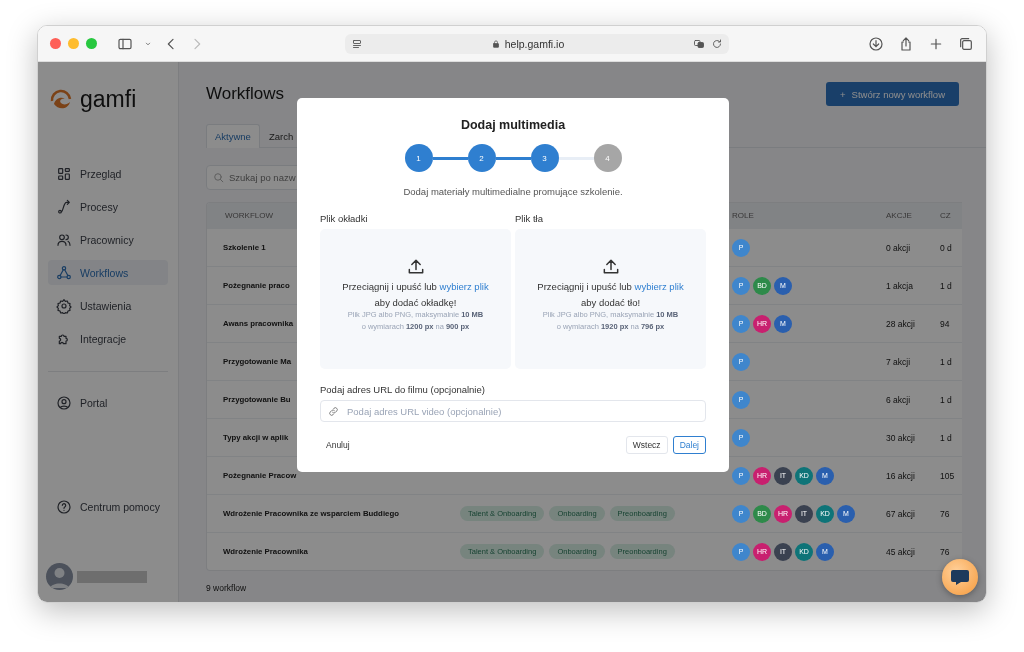 This screenshot has width=1024, height=652. I want to click on table-cell-text: 6 akcji, so click(898, 399).